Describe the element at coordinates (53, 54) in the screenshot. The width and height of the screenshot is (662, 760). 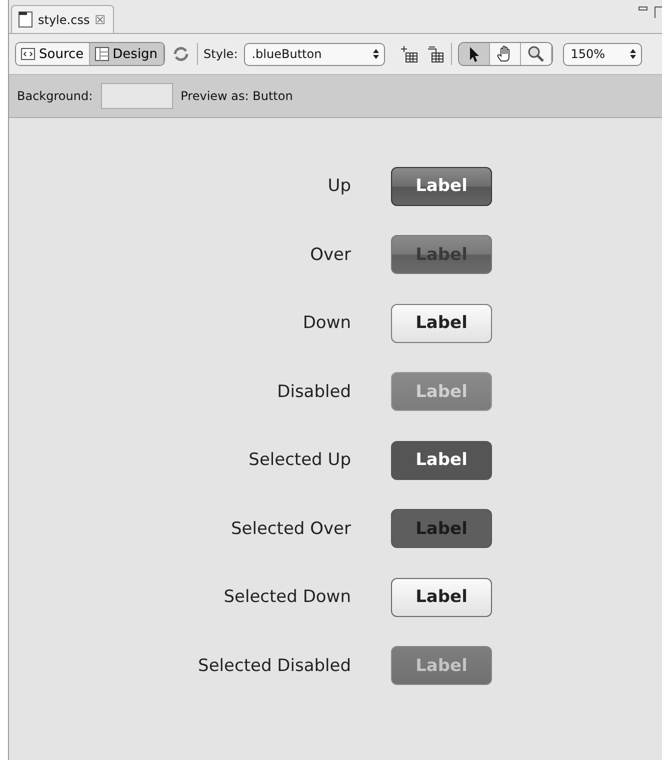
I see `view-button: Source` at that location.